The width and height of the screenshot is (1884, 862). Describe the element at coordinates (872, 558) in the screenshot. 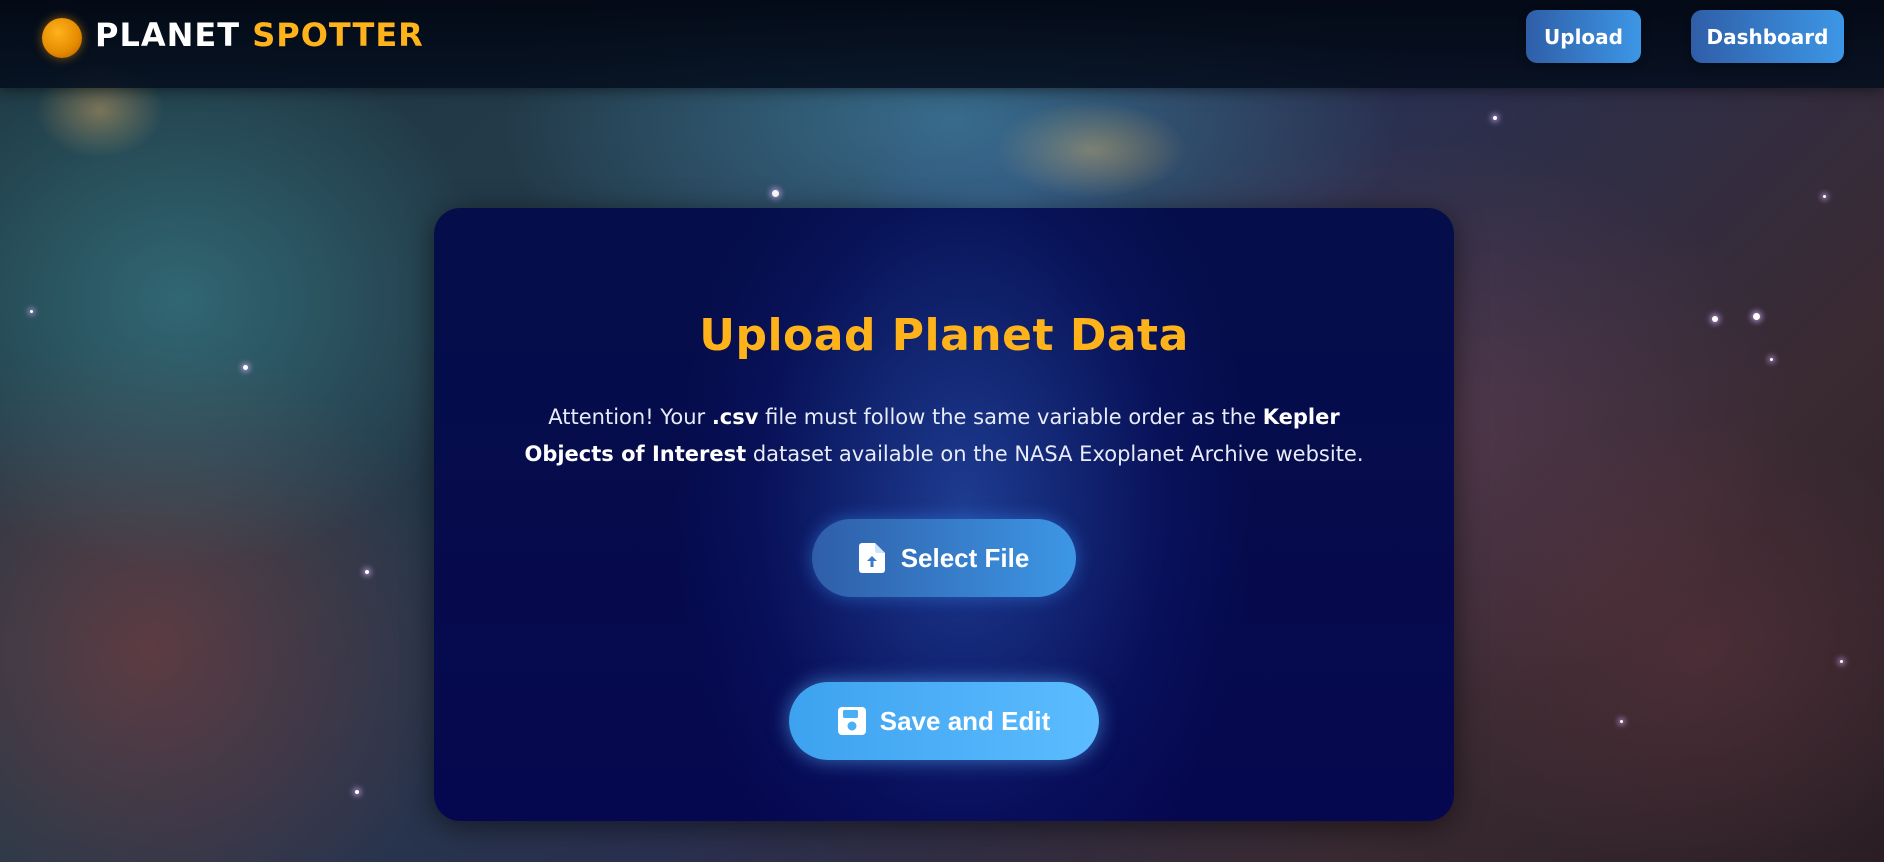

I see `file-upload-icon` at that location.